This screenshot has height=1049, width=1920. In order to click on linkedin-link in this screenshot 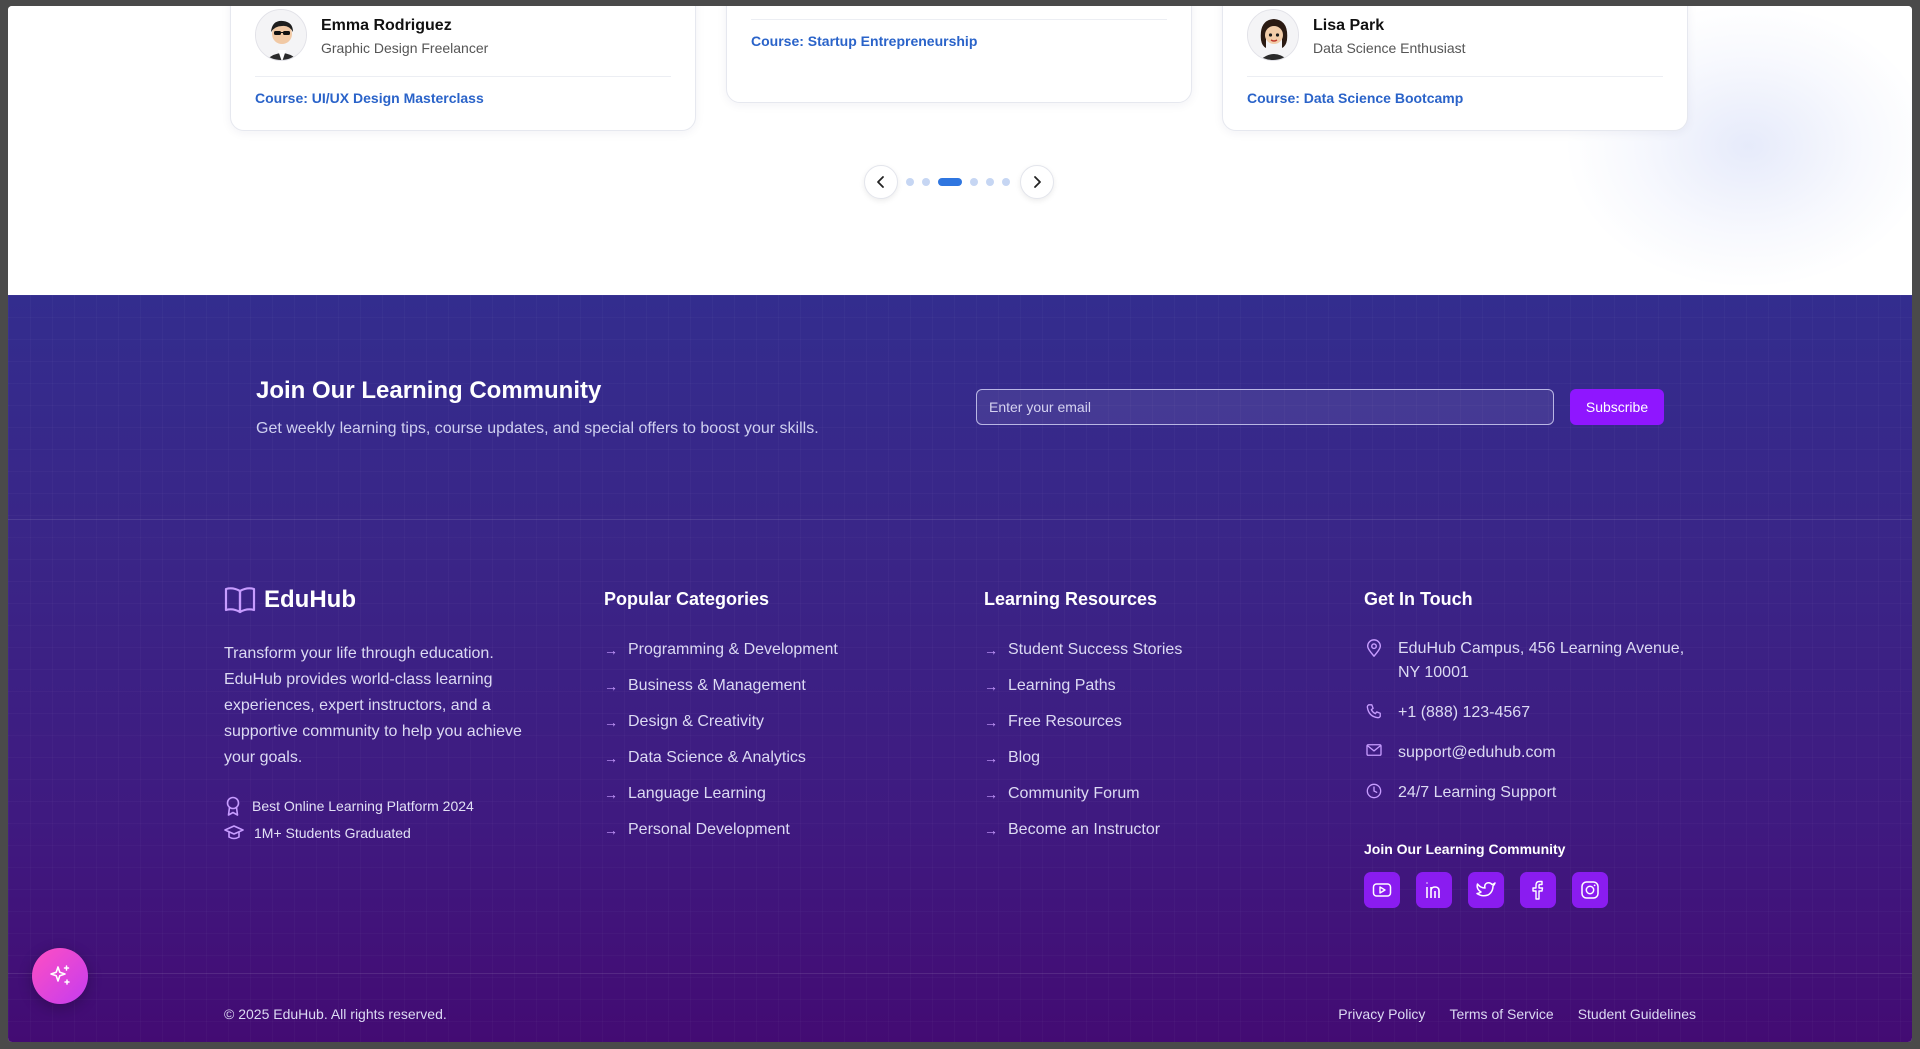, I will do `click(1434, 890)`.